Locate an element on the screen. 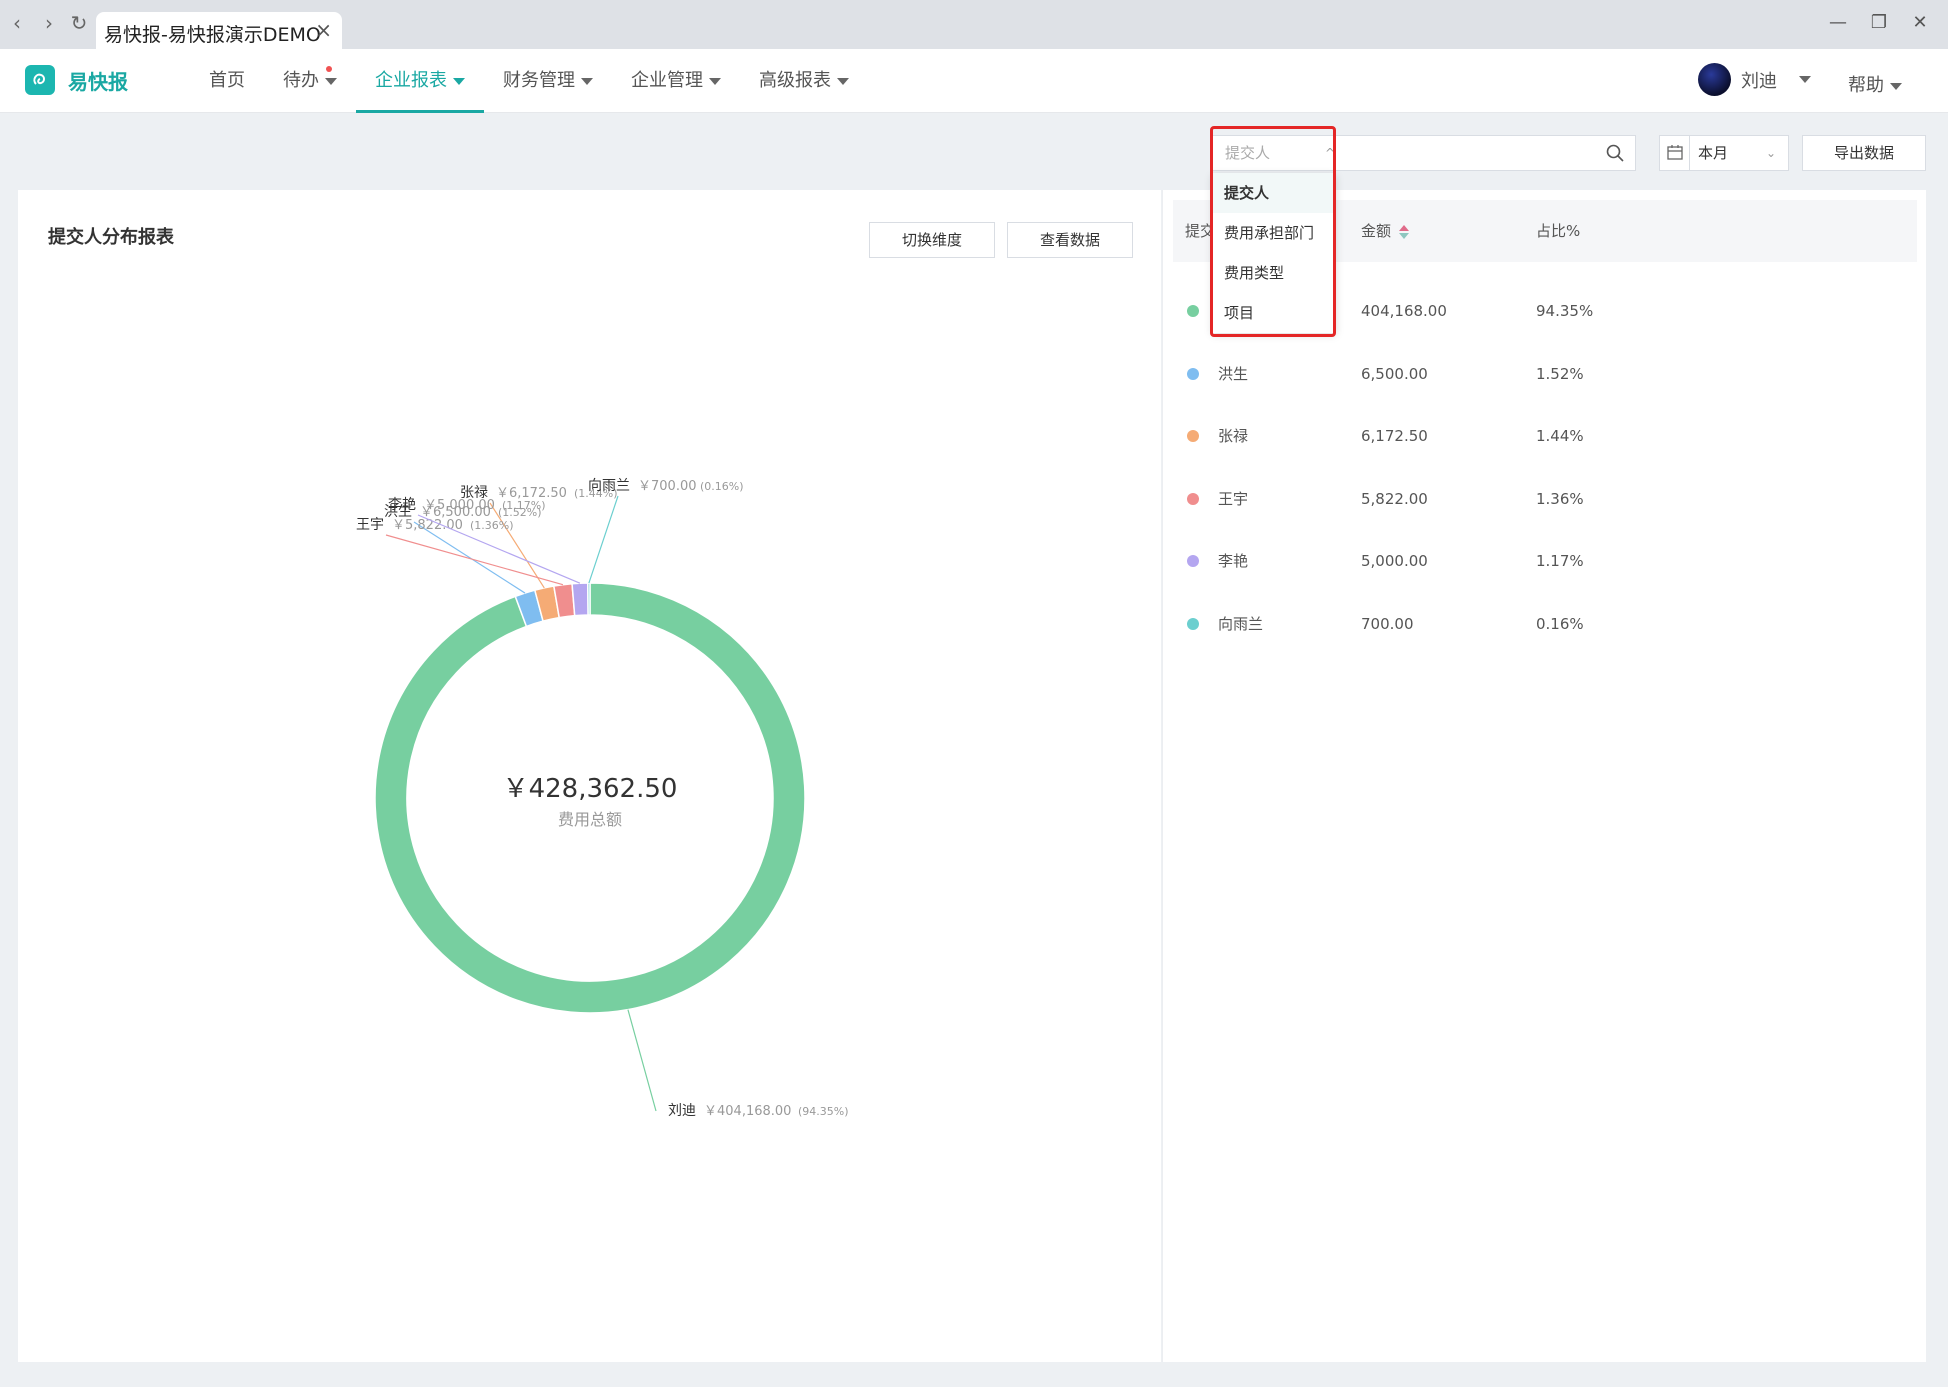 This screenshot has height=1387, width=1948. slice-label-name: 向雨兰 is located at coordinates (609, 486).